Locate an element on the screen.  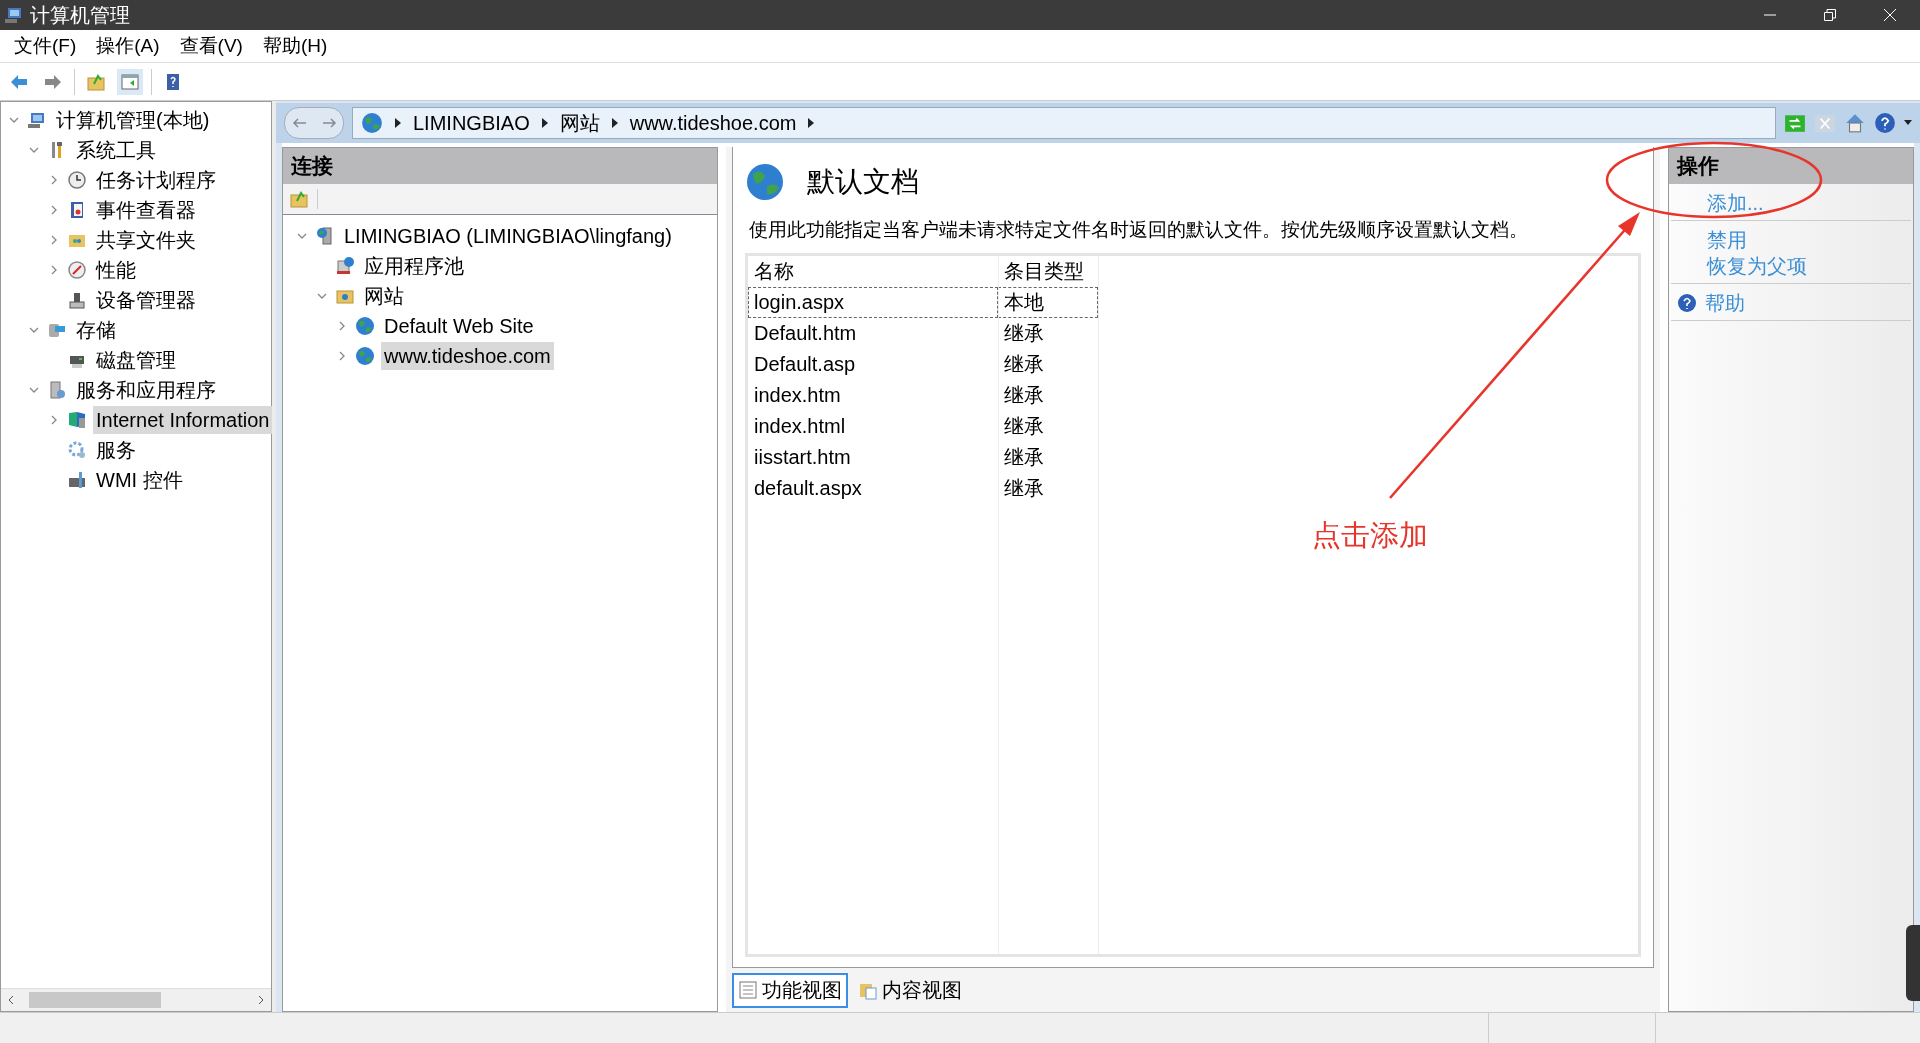
scroll-right-icon is located at coordinates (261, 1000).